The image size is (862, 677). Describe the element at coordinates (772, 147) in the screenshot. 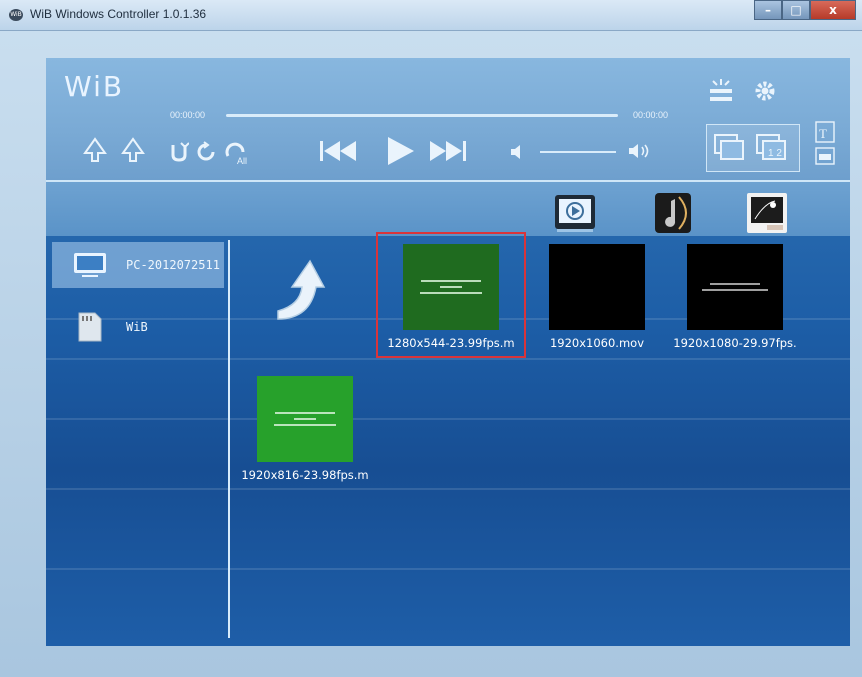

I see `dual-screen-icon: 1 2` at that location.